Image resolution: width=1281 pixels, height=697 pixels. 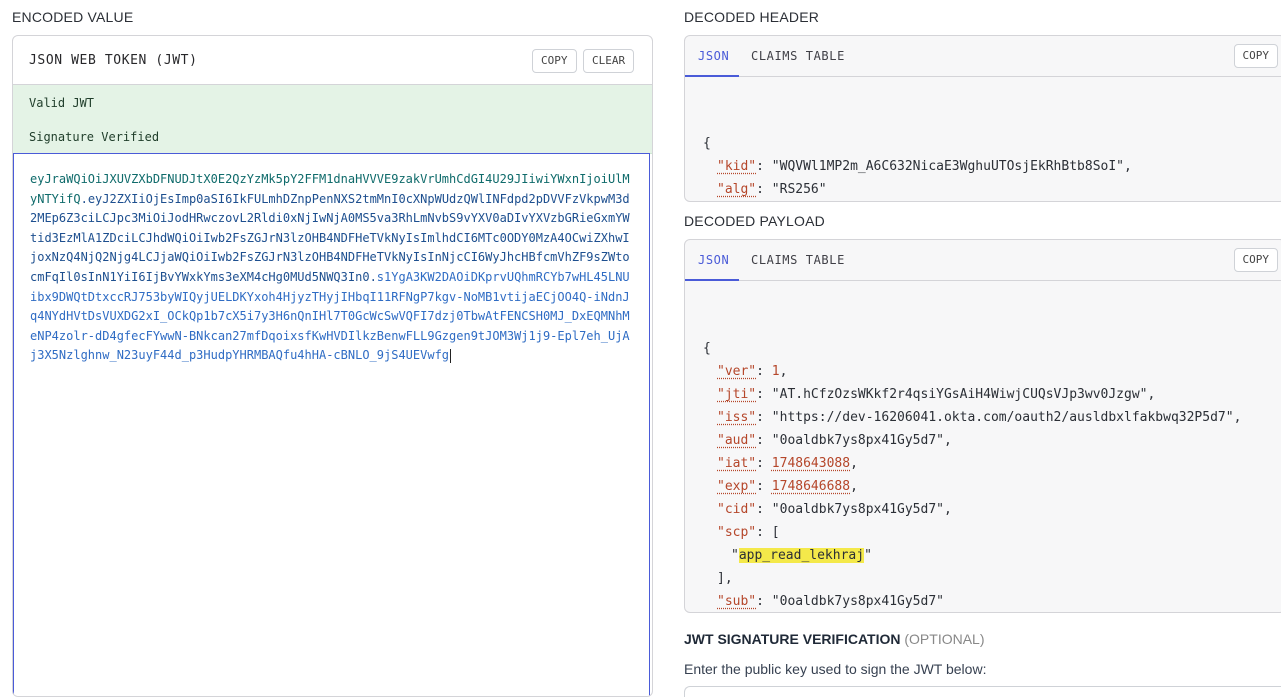 What do you see at coordinates (792, 639) in the screenshot?
I see `signature-title-text: JWT SIGNATURE VERIFICATION` at bounding box center [792, 639].